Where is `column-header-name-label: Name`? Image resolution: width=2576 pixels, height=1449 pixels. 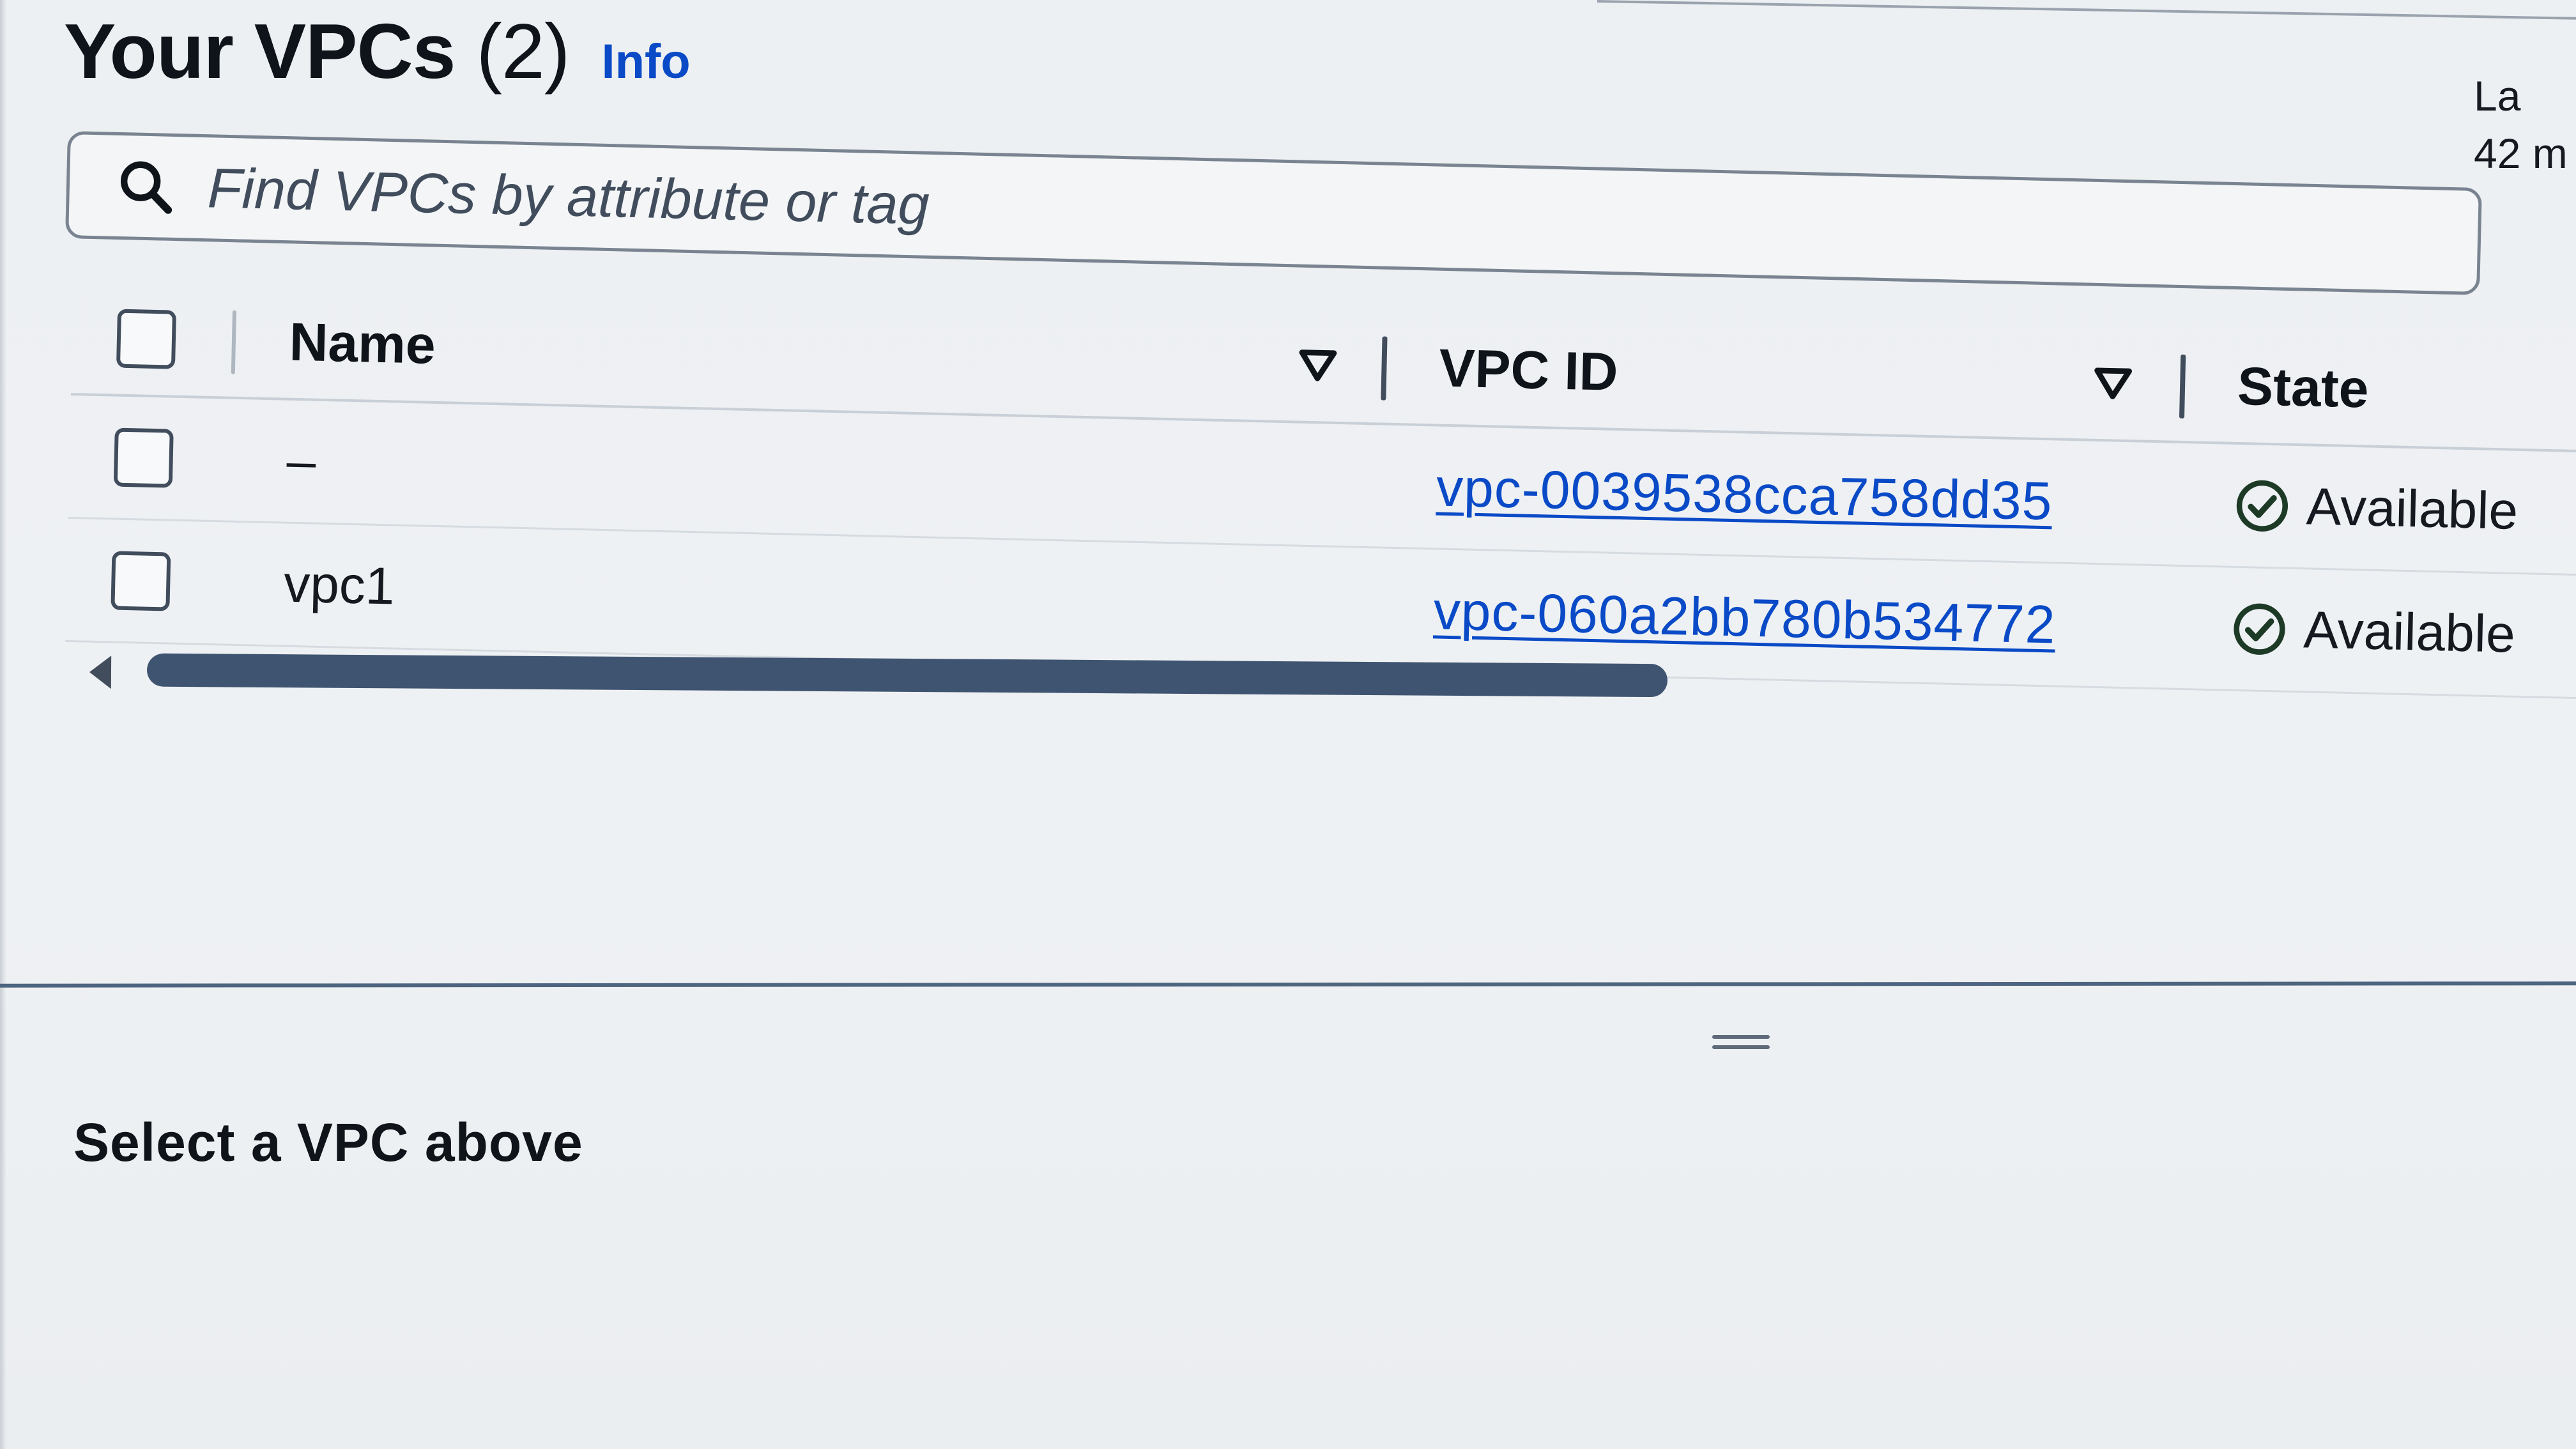
column-header-name-label: Name is located at coordinates (362, 343).